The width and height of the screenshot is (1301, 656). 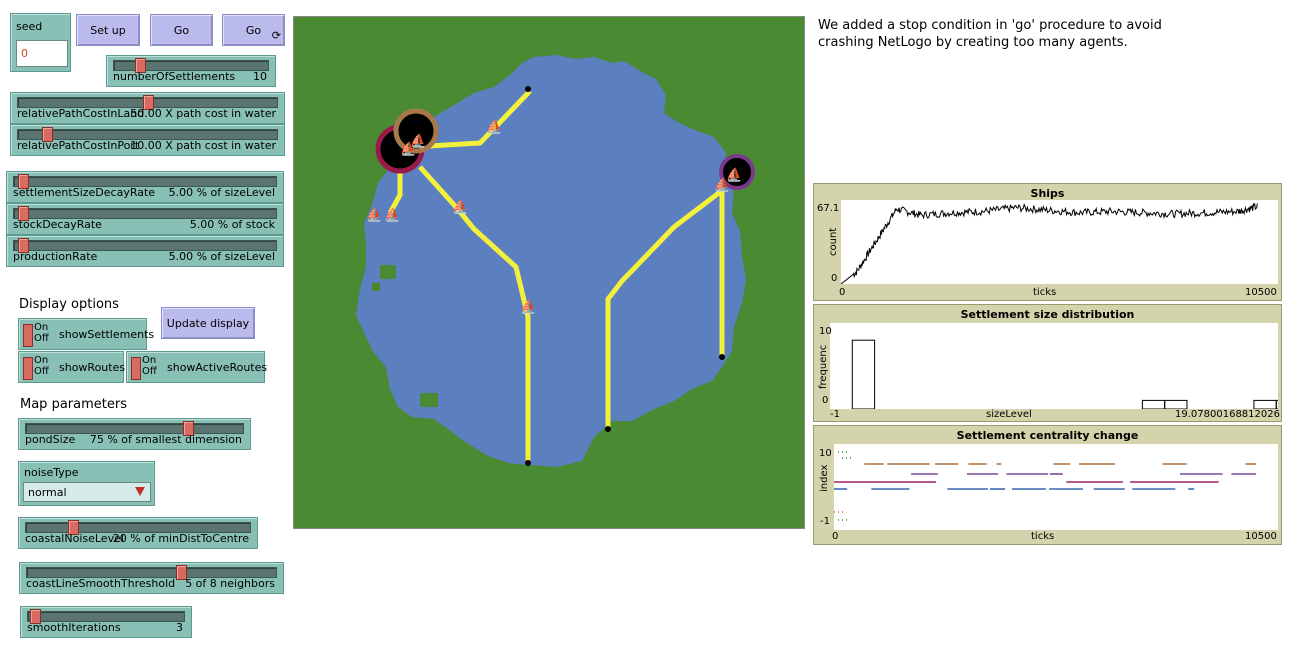 I want to click on slider-label: settlementSizeDecayRate, so click(x=84, y=192).